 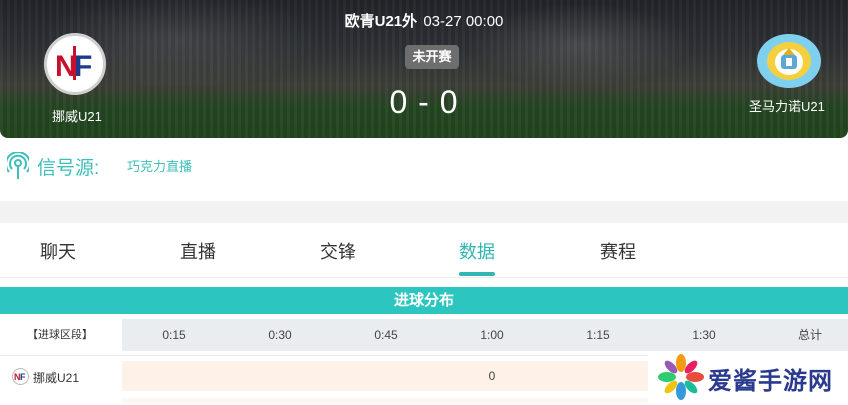 What do you see at coordinates (18, 168) in the screenshot?
I see `broadcast-icon` at bounding box center [18, 168].